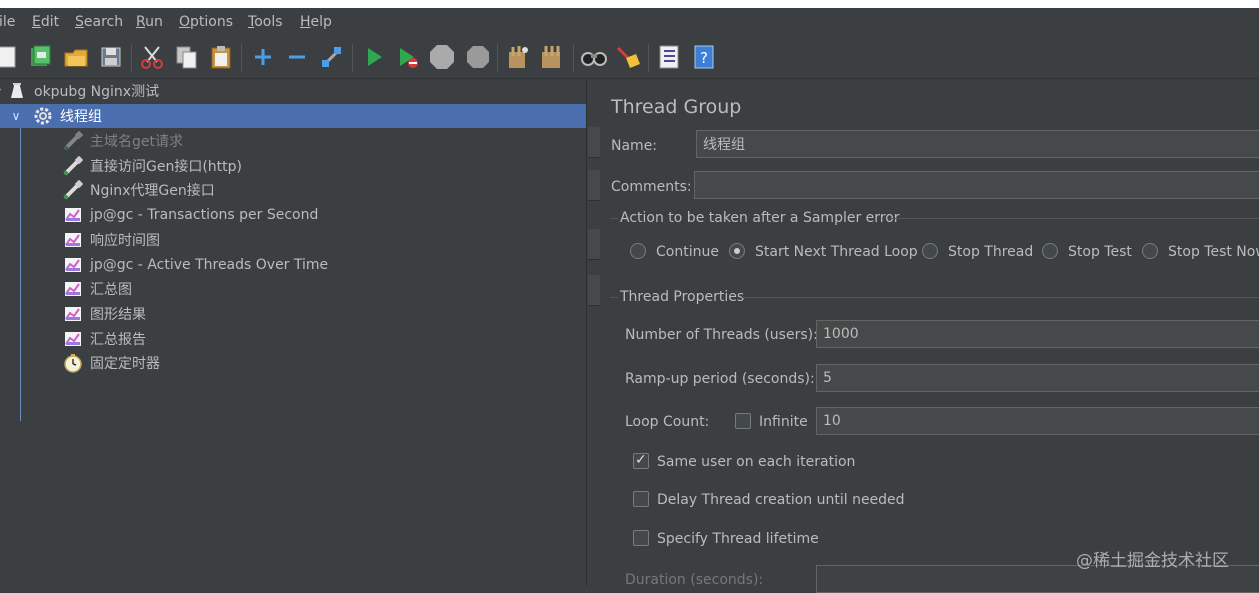  I want to click on tree-item: 响应时间图, so click(111, 240).